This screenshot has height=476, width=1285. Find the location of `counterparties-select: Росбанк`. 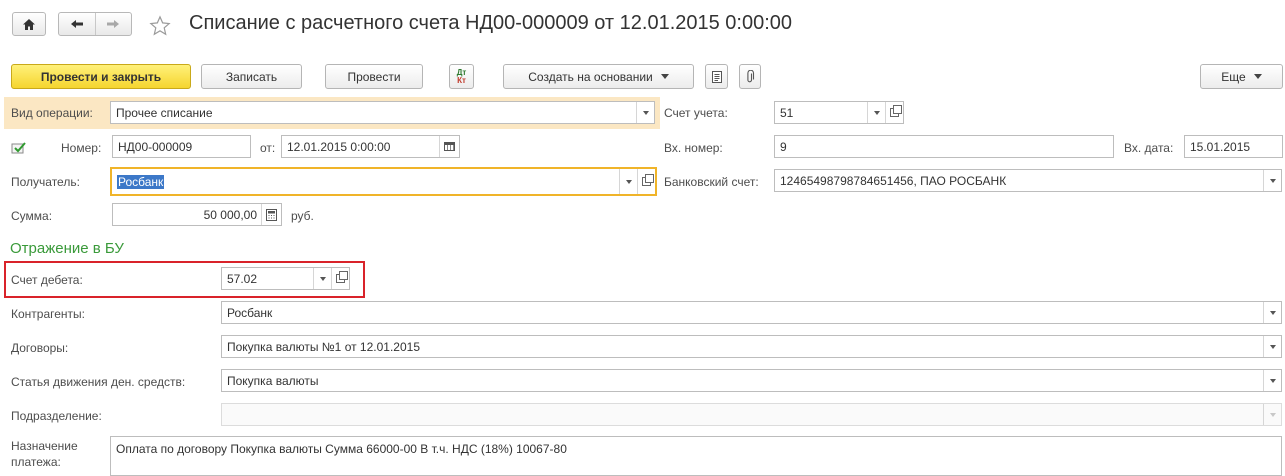

counterparties-select: Росбанк is located at coordinates (751, 312).